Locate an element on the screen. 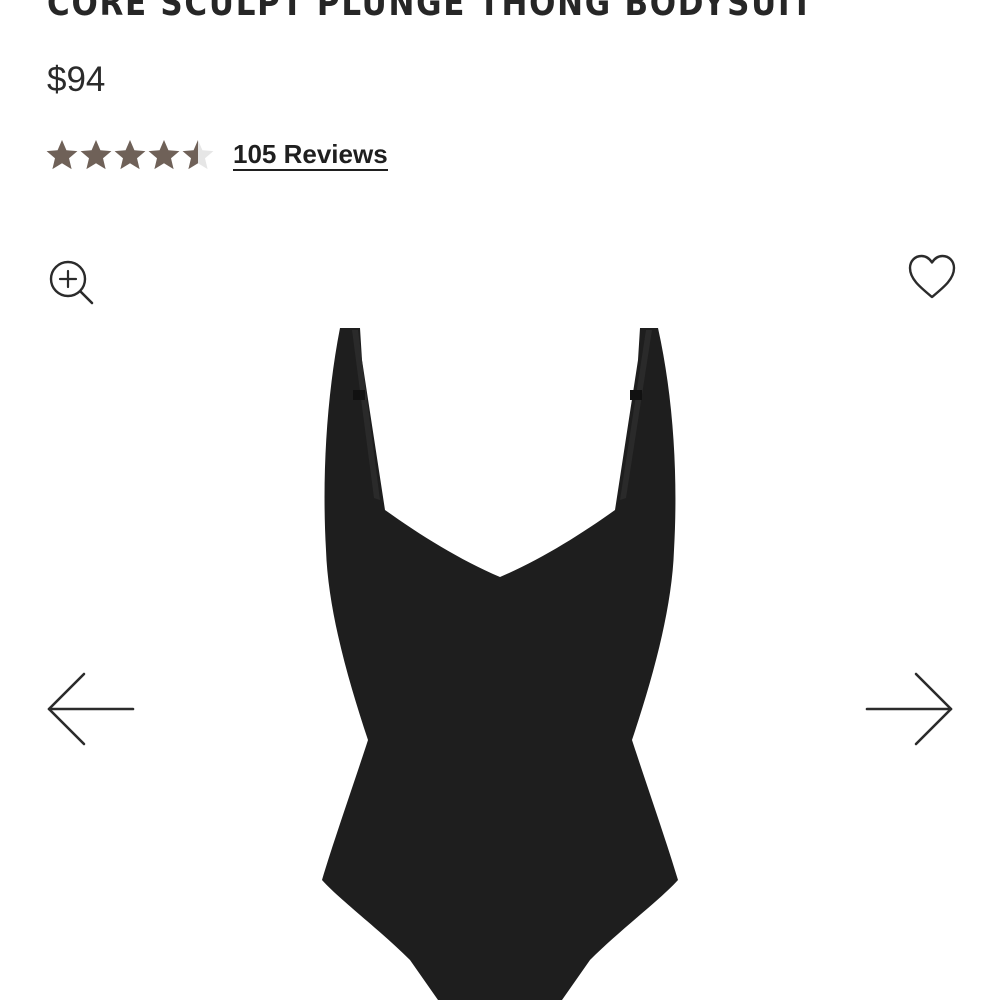  product-title: CORE SCULPT PLUNGE THONG BODYSUIT is located at coordinates (431, 12).